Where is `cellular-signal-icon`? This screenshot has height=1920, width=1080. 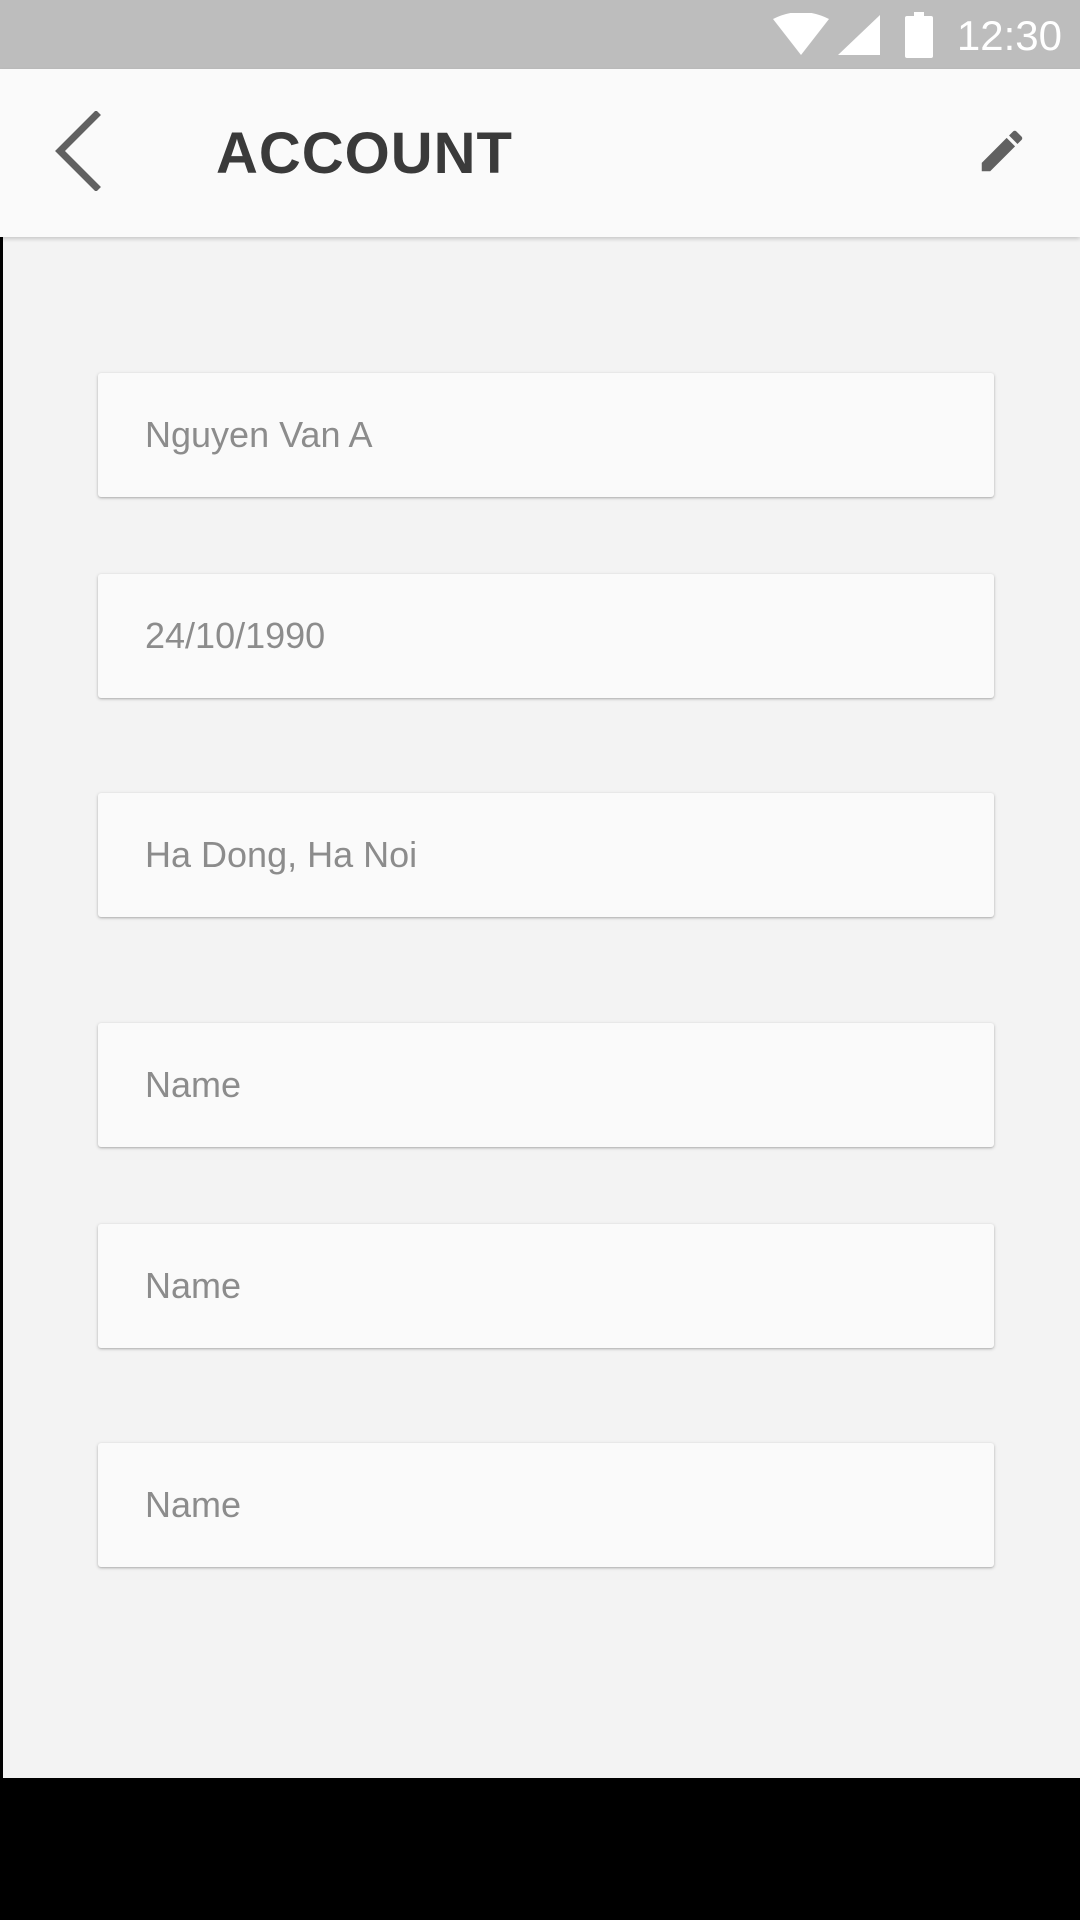
cellular-signal-icon is located at coordinates (858, 34).